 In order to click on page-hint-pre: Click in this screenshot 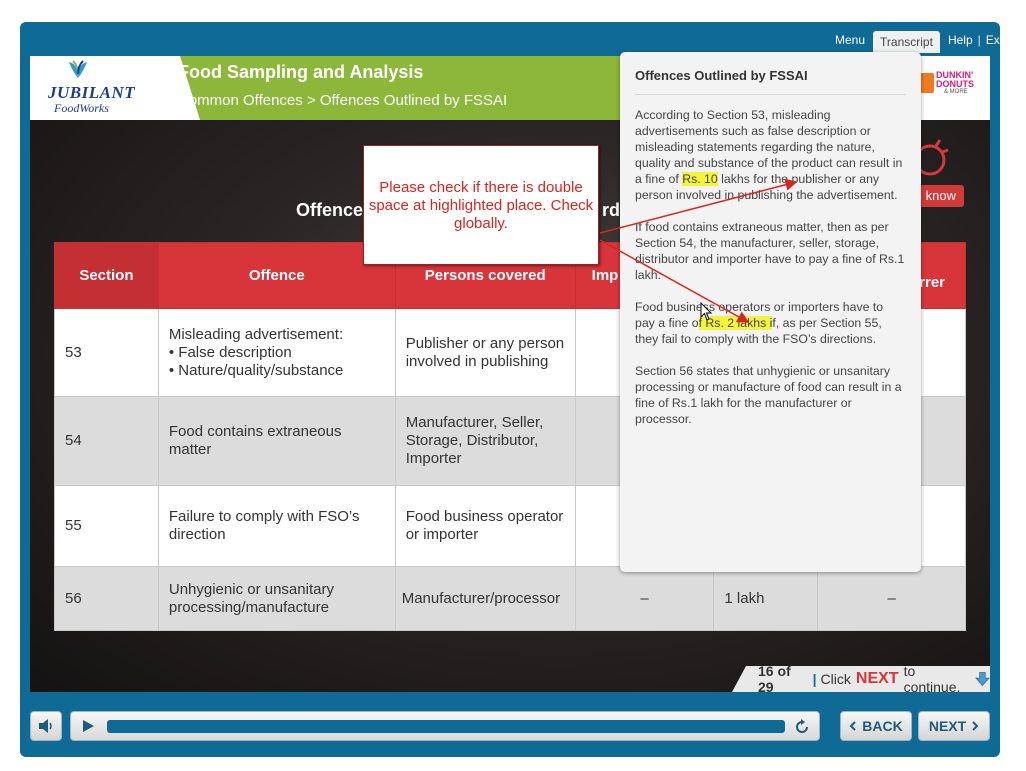, I will do `click(835, 679)`.